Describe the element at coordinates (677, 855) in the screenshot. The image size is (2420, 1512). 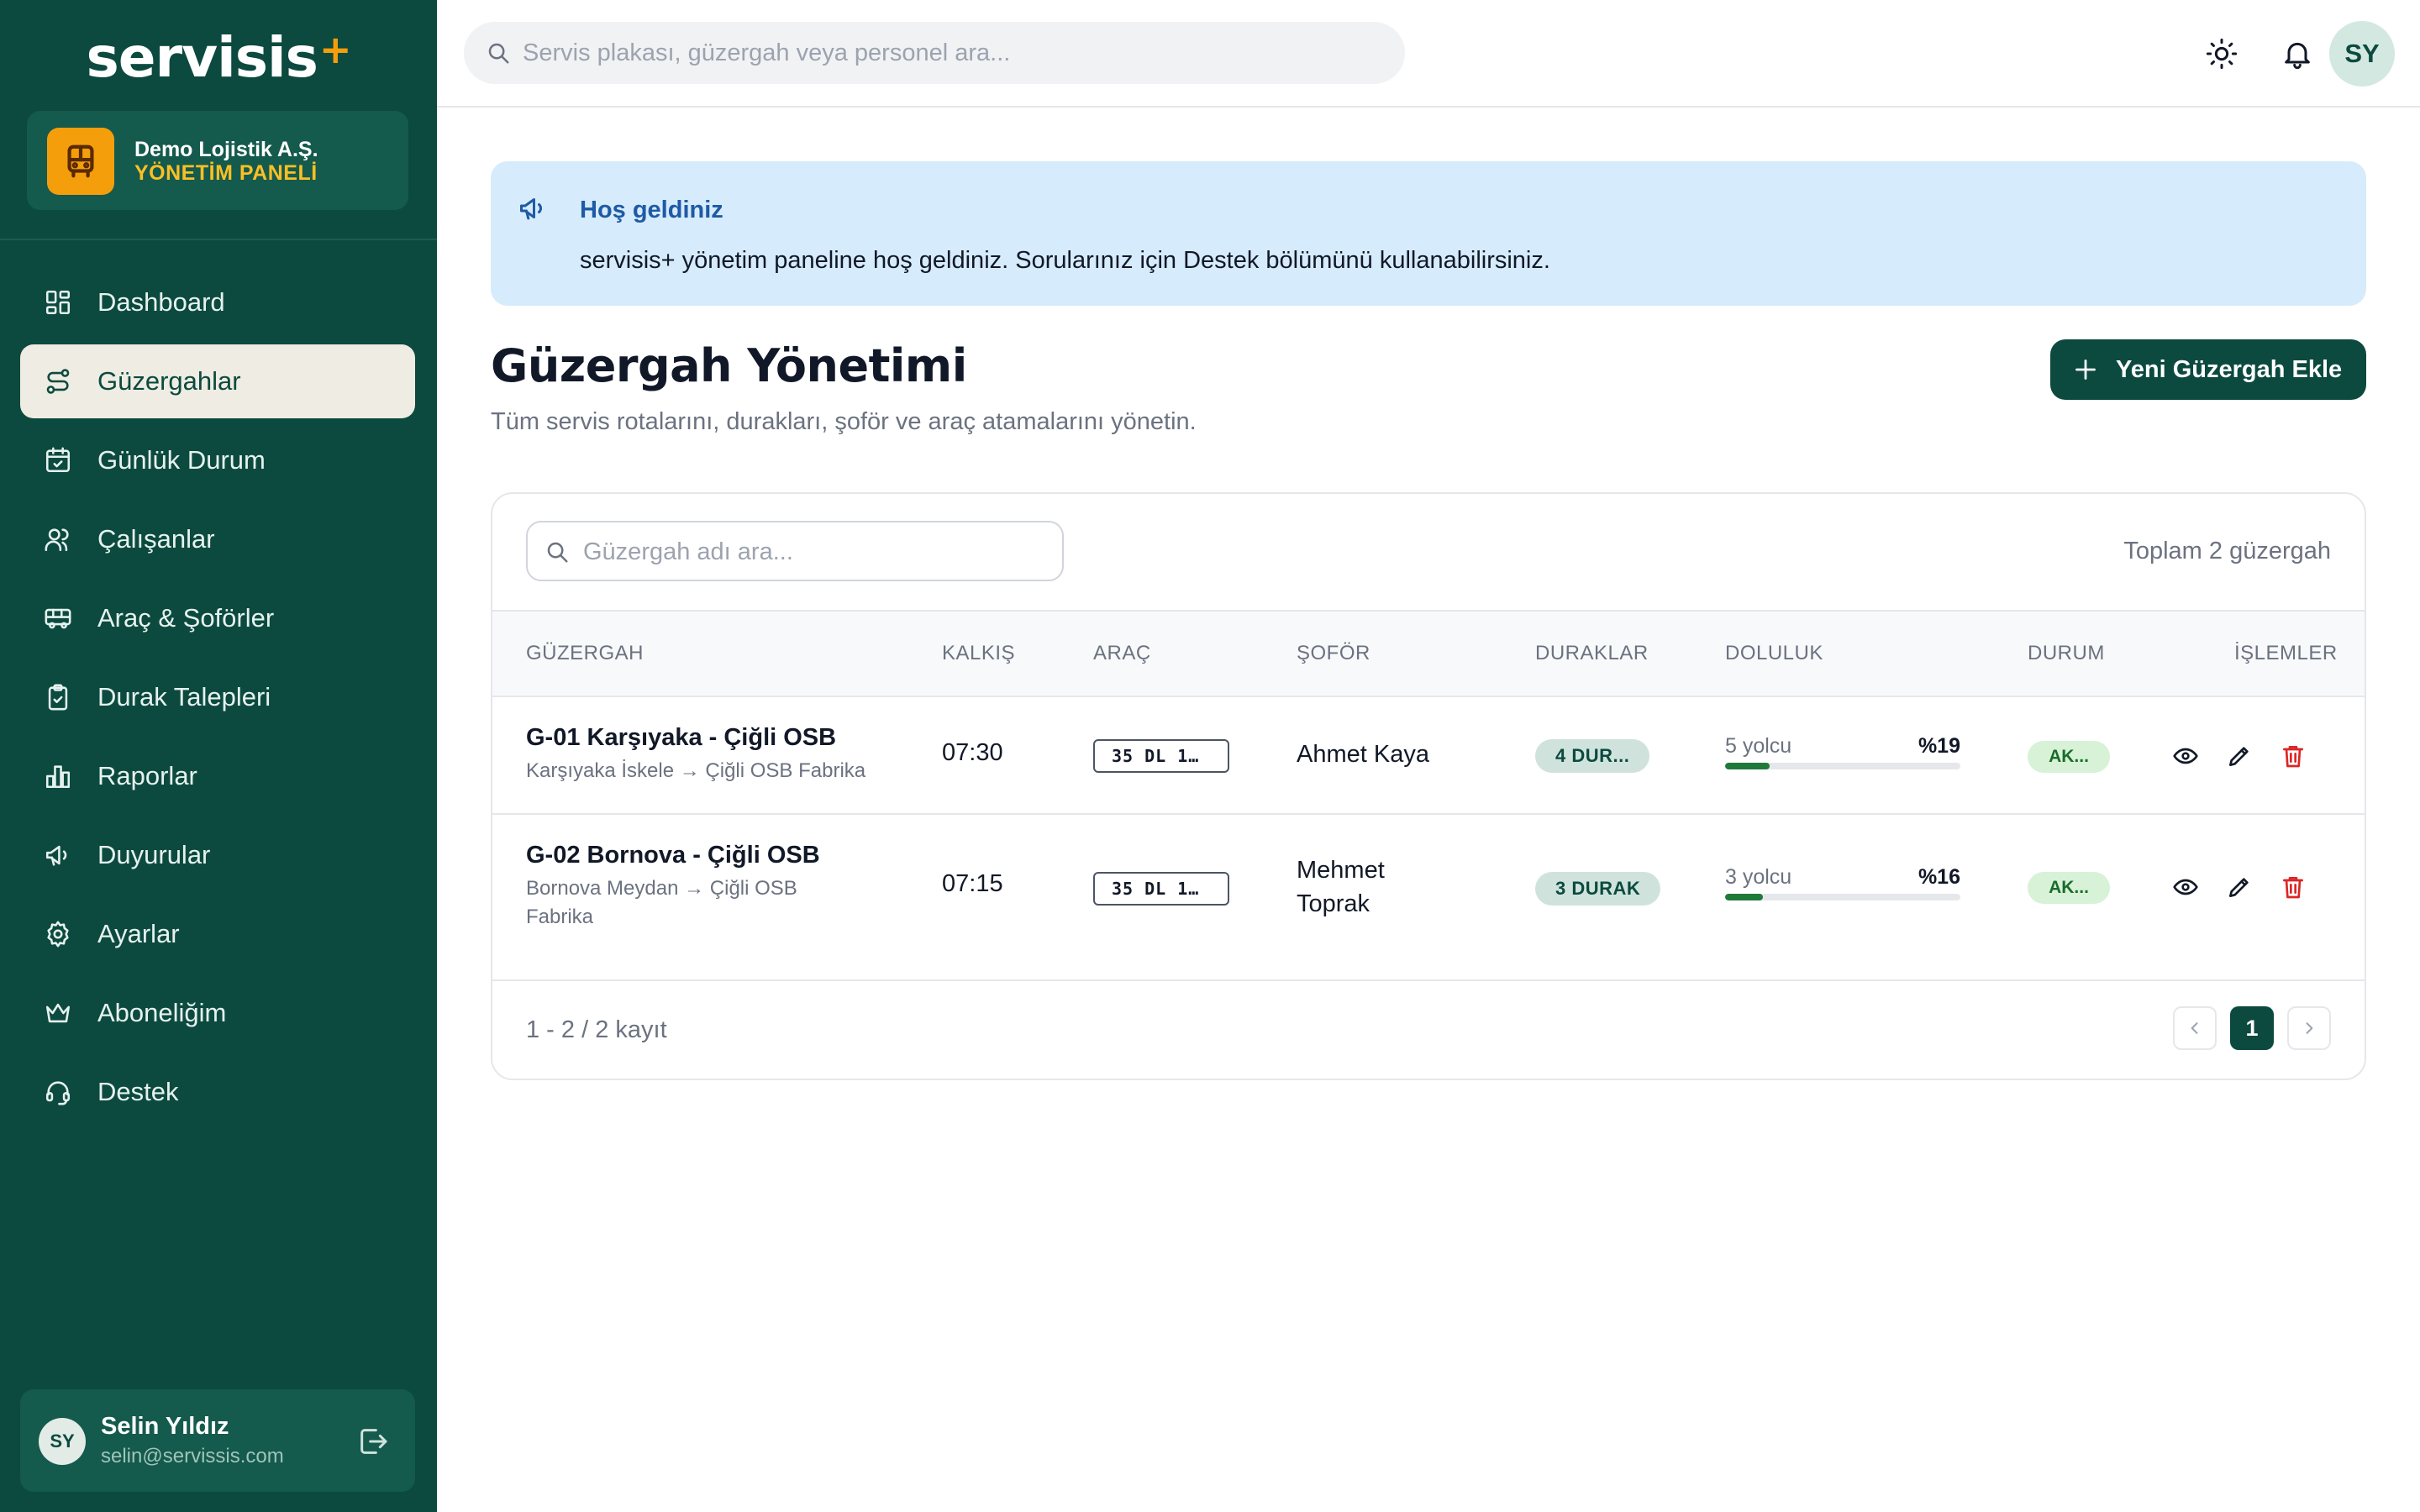
I see `route-name: G-02 Bornova - Çiğli OSB` at that location.